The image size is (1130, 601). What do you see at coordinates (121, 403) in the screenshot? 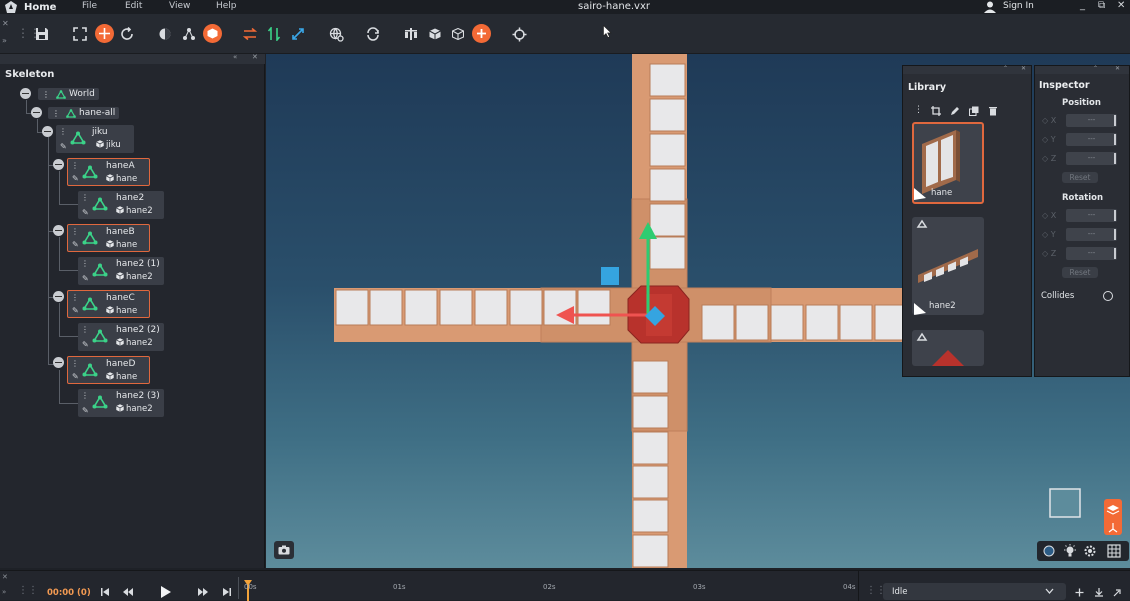
I see `tree-node-hane2-3: ⋮ ✎ hane2 (3) hane2` at bounding box center [121, 403].